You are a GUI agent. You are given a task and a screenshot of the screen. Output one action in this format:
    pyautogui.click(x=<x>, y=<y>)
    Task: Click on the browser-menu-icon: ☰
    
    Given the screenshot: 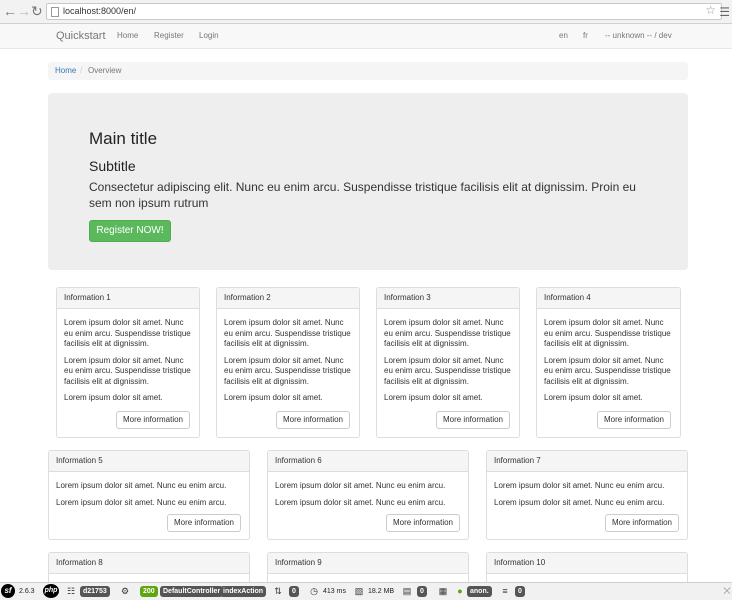 What is the action you would take?
    pyautogui.click(x=724, y=12)
    